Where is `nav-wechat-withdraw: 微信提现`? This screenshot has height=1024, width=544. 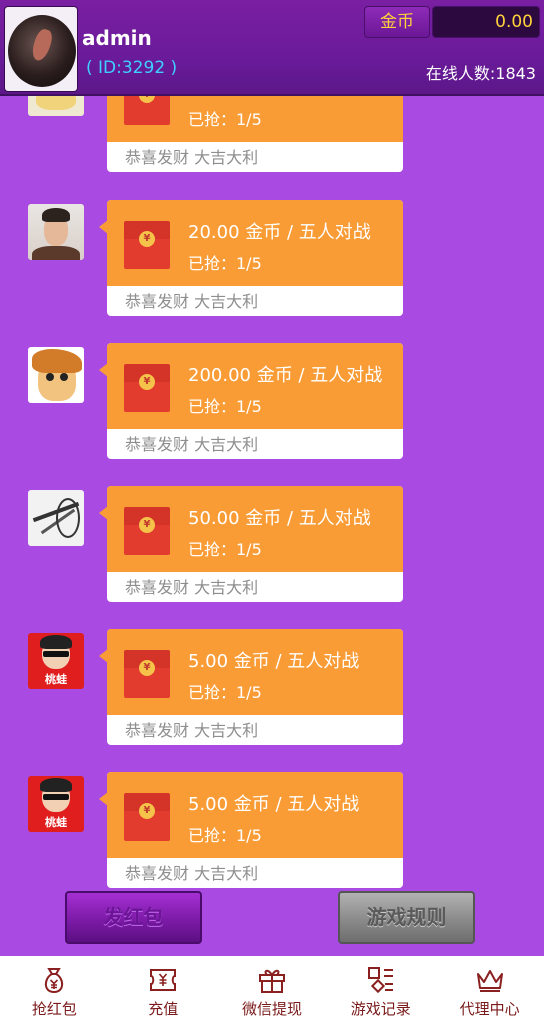
nav-wechat-withdraw: 微信提现 is located at coordinates (272, 990).